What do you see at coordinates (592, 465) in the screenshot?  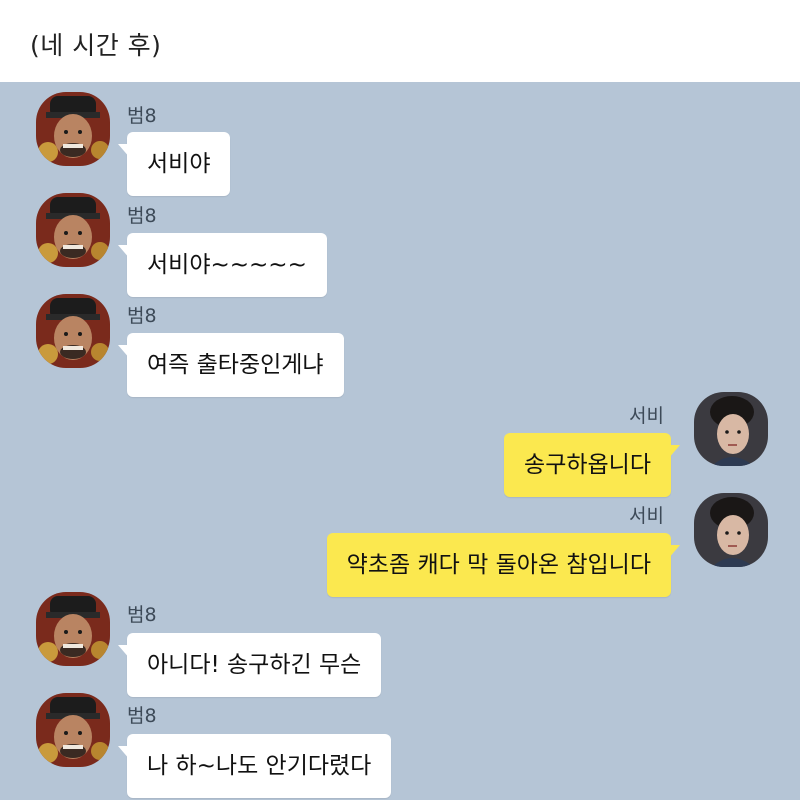 I see `message-bubble: 송구하옵니다` at bounding box center [592, 465].